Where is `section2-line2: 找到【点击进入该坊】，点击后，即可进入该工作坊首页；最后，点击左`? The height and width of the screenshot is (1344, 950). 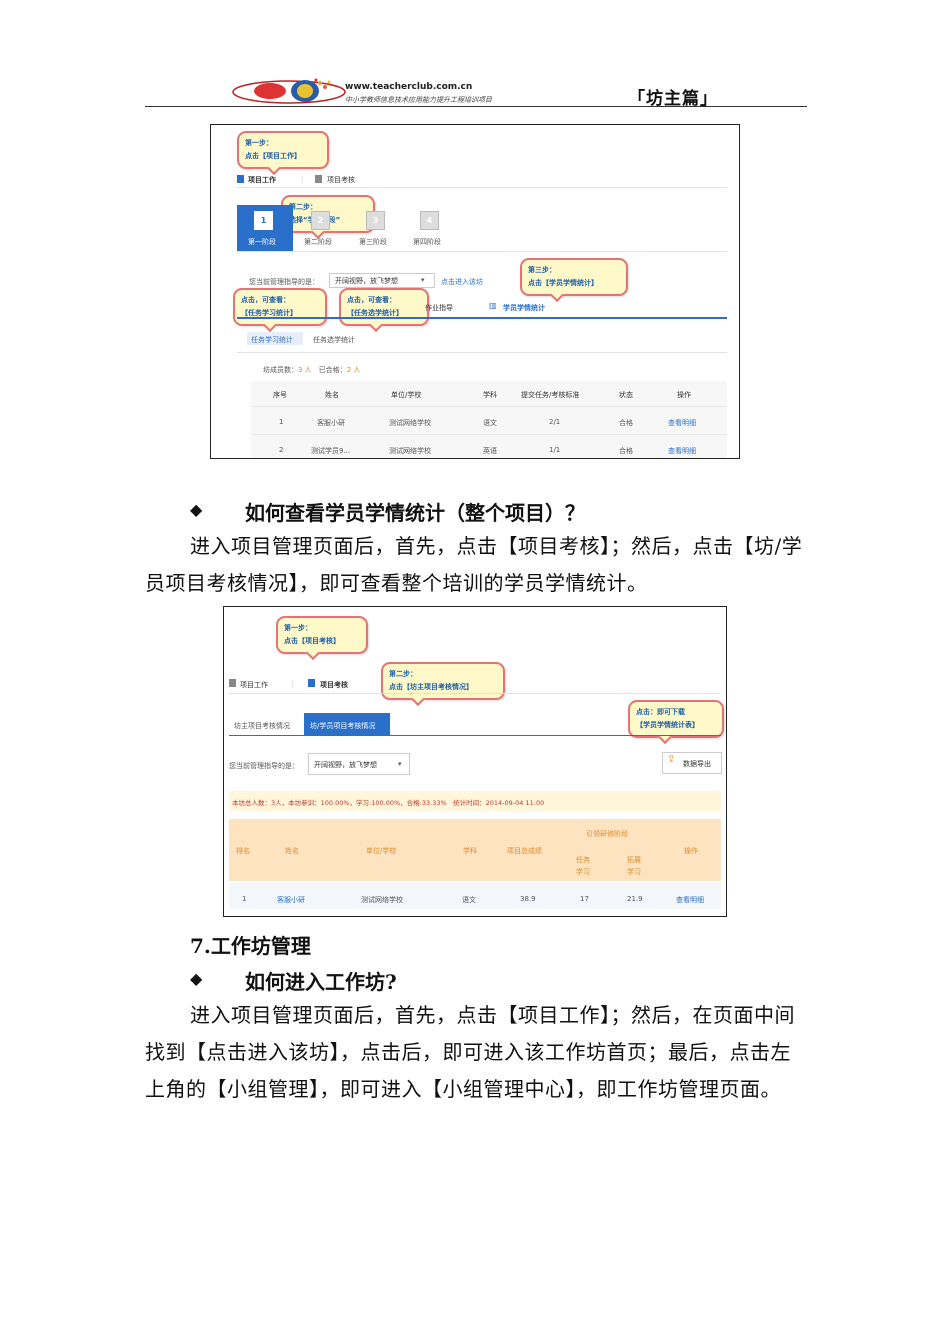
section2-line2: 找到【点击进入该坊】，点击后，即可进入该工作坊首页；最后，点击左 is located at coordinates (468, 1052).